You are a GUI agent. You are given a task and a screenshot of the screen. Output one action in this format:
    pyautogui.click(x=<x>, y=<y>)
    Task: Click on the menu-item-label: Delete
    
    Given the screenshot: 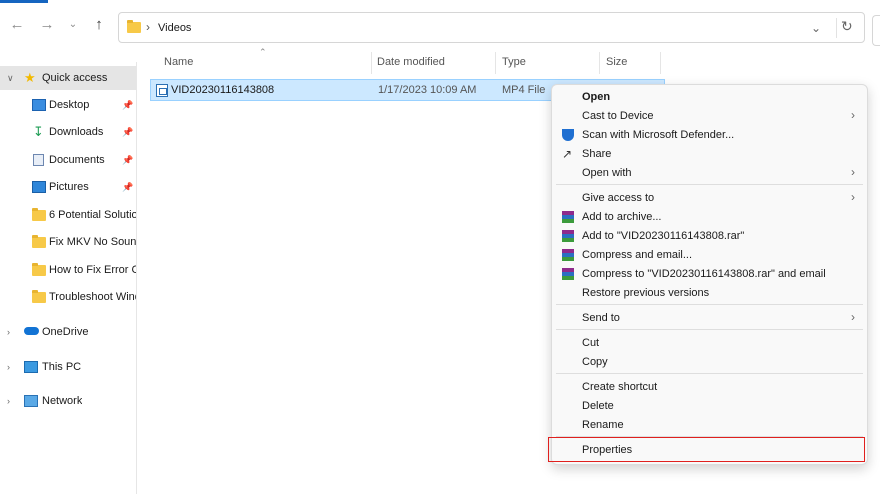 What is the action you would take?
    pyautogui.click(x=598, y=406)
    